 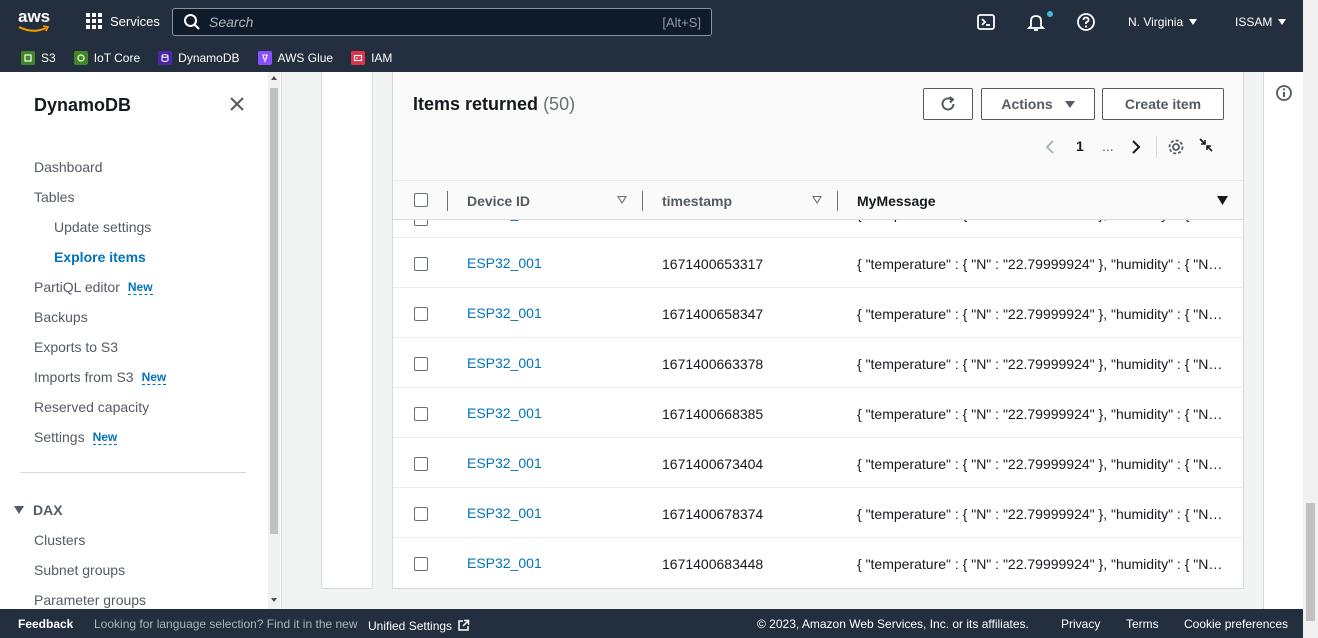 I want to click on terms-link: Terms, so click(x=1142, y=624).